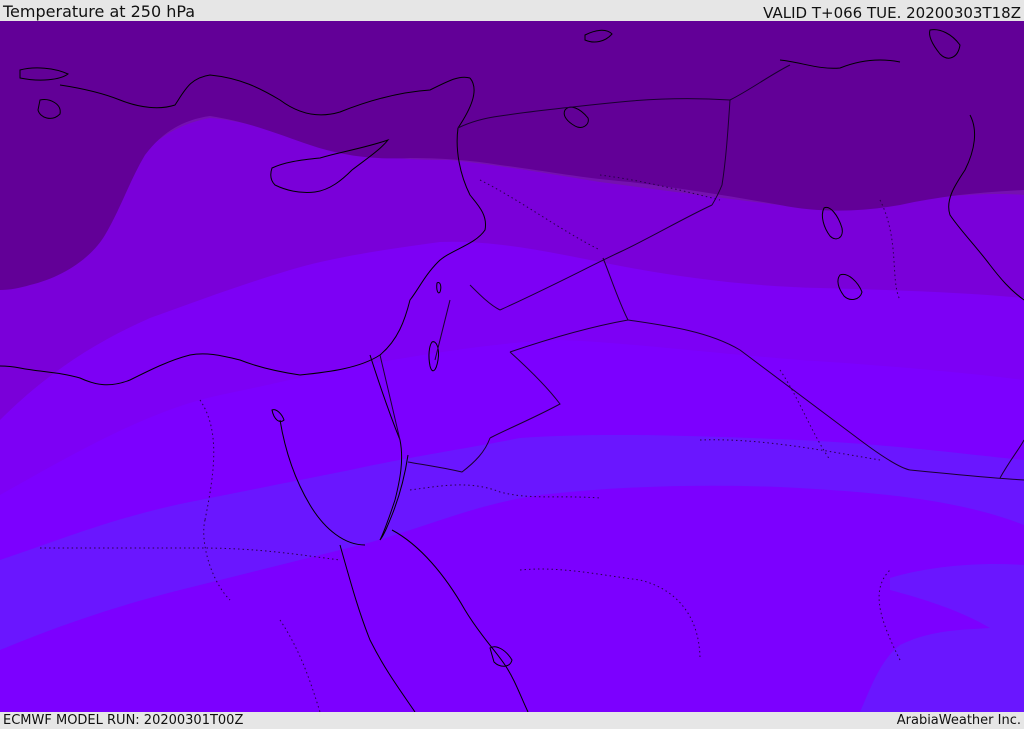 The height and width of the screenshot is (729, 1024). Describe the element at coordinates (99, 11) in the screenshot. I see `map-title: Temperature at 250 hPa` at that location.